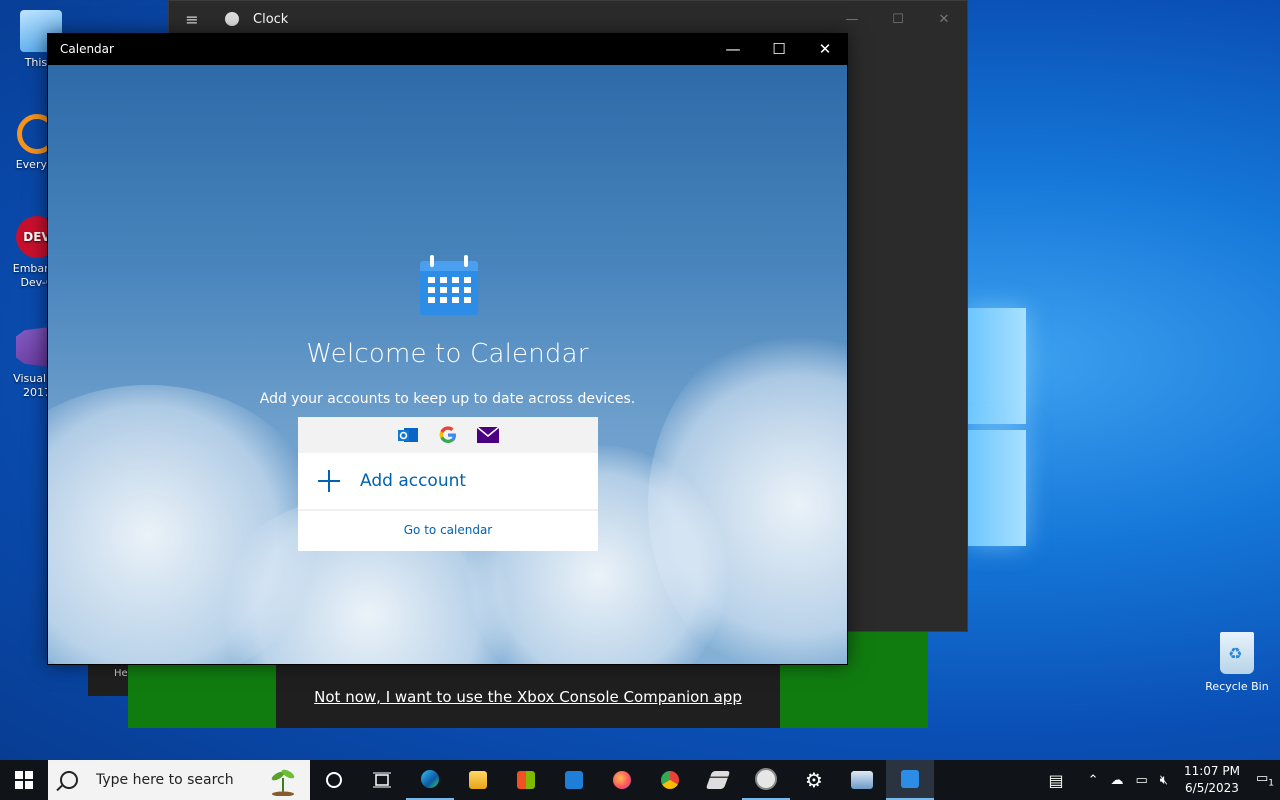  I want to click on add-account-button: Add account, so click(448, 482).